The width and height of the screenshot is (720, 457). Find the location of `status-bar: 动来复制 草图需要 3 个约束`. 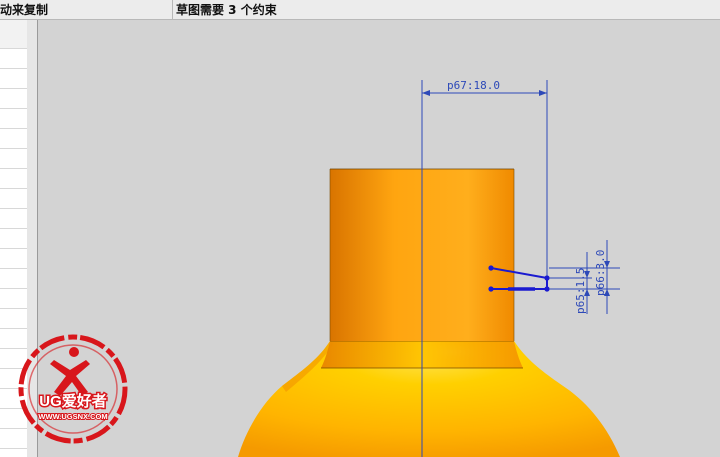

status-bar: 动来复制 草图需要 3 个约束 is located at coordinates (360, 10).